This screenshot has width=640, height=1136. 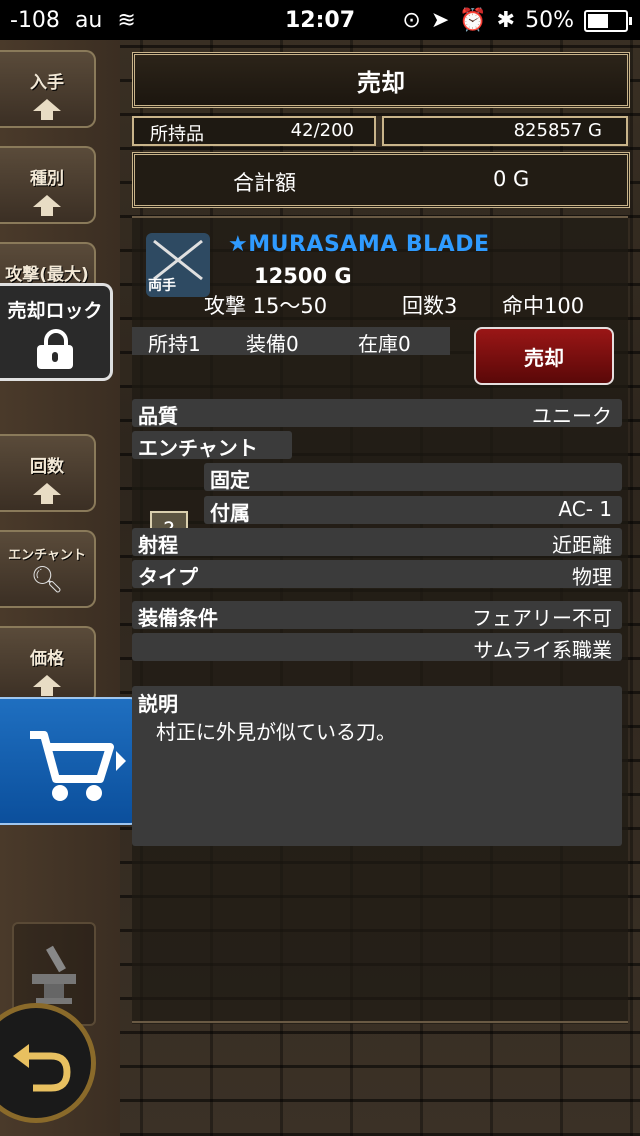 I want to click on enchant-label: エンチャント, so click(x=198, y=448).